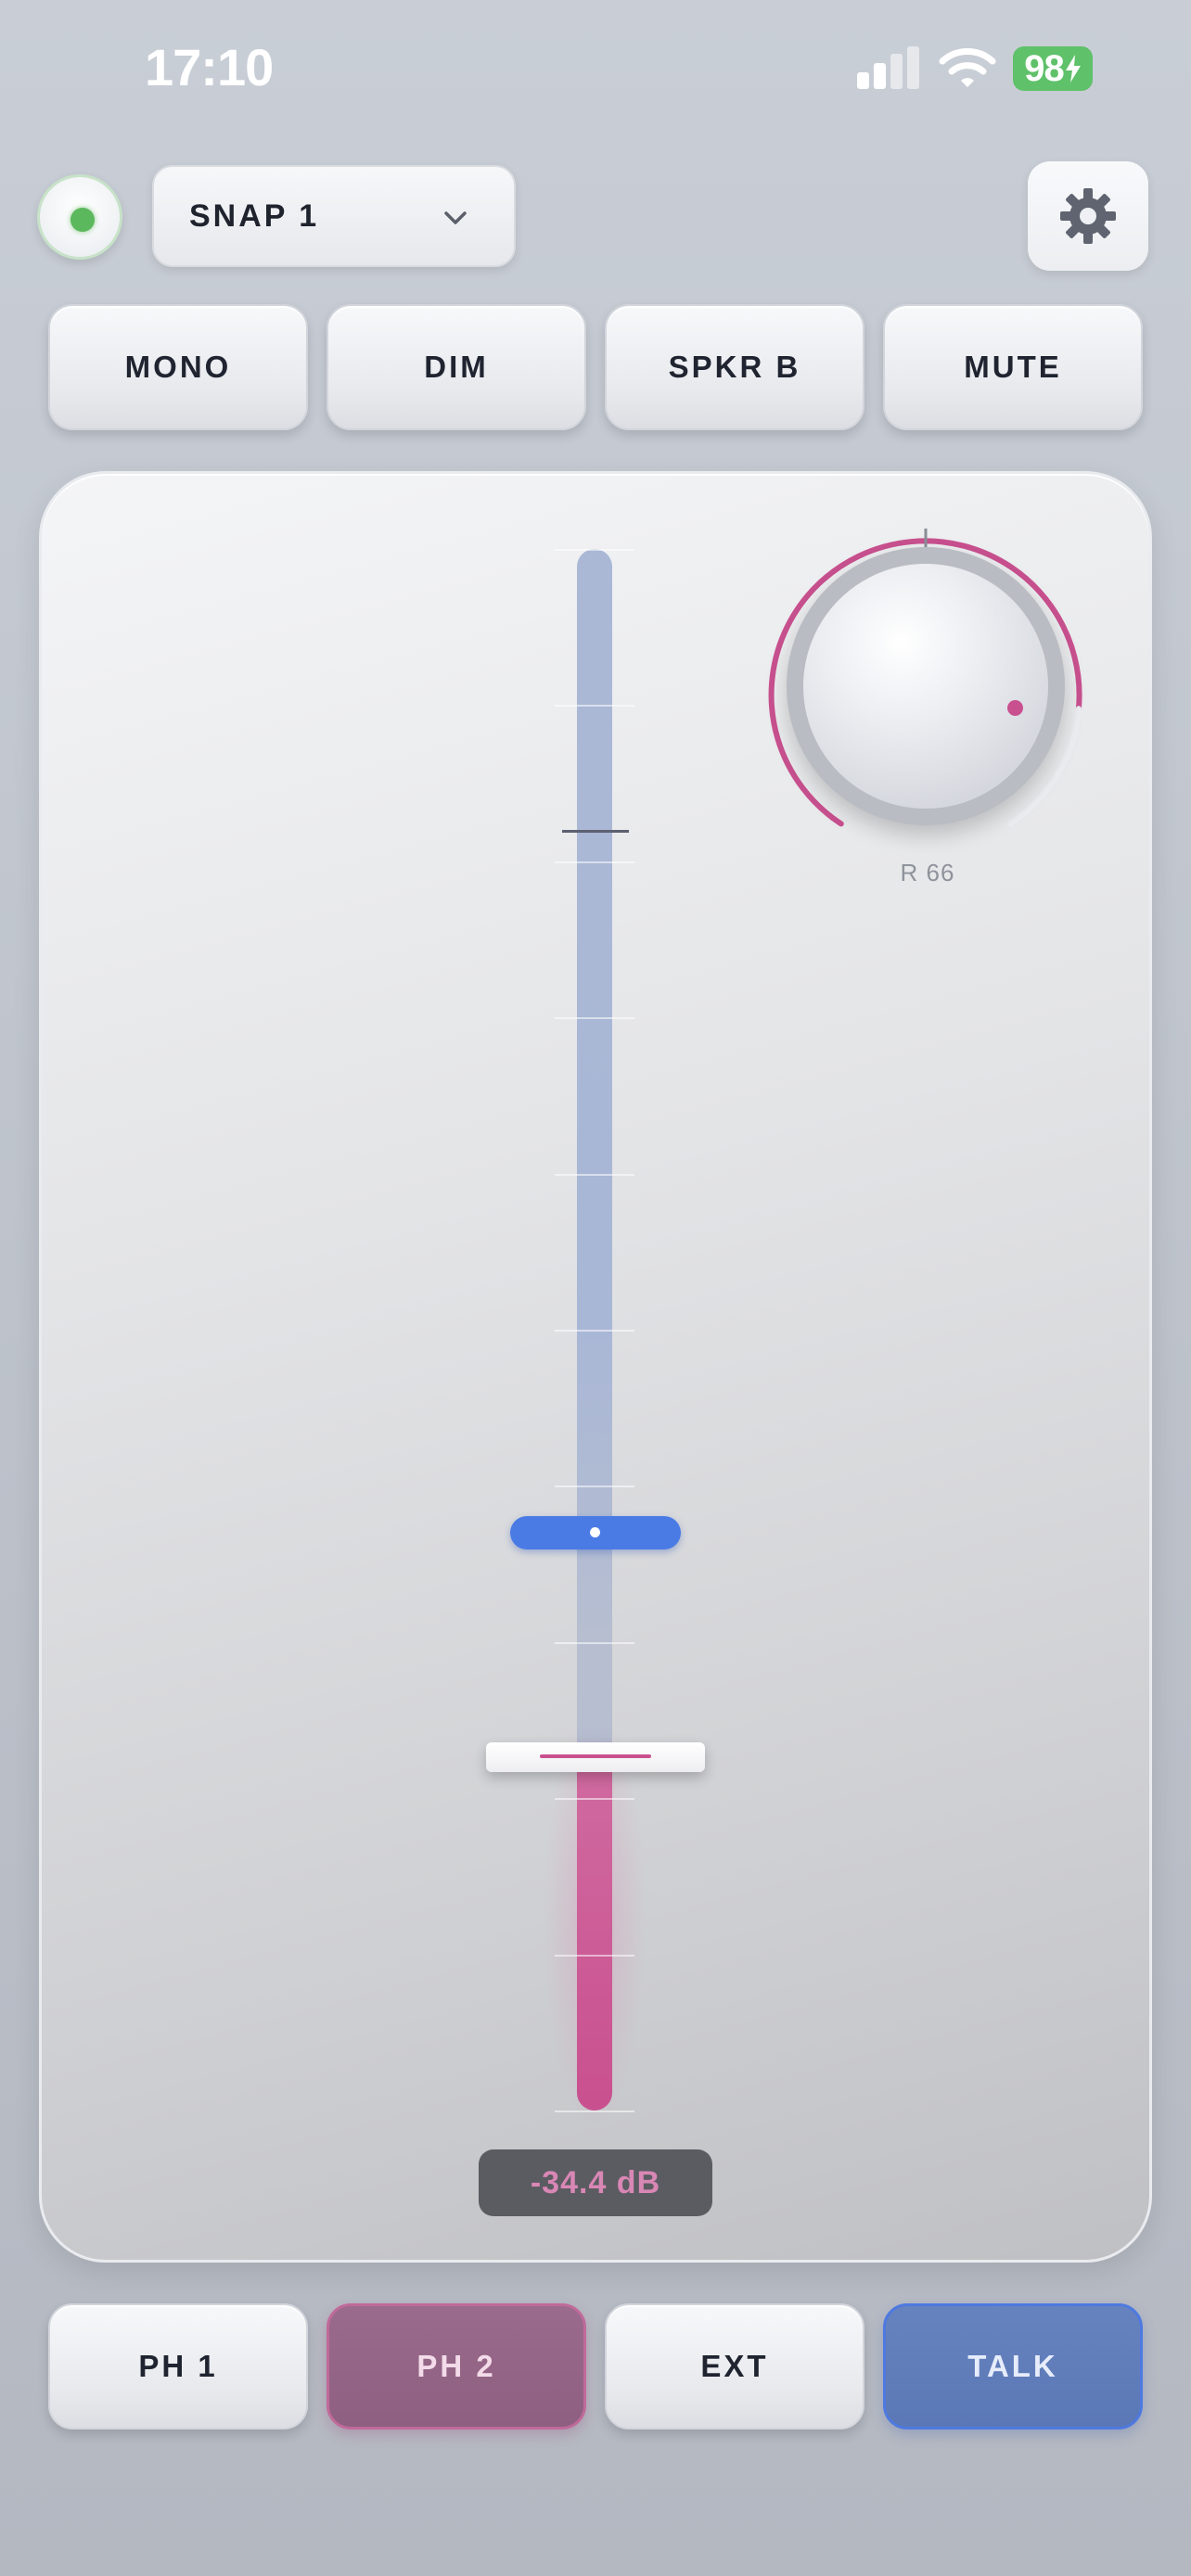 The height and width of the screenshot is (2576, 1191). I want to click on balance-knob-label: R 66, so click(927, 873).